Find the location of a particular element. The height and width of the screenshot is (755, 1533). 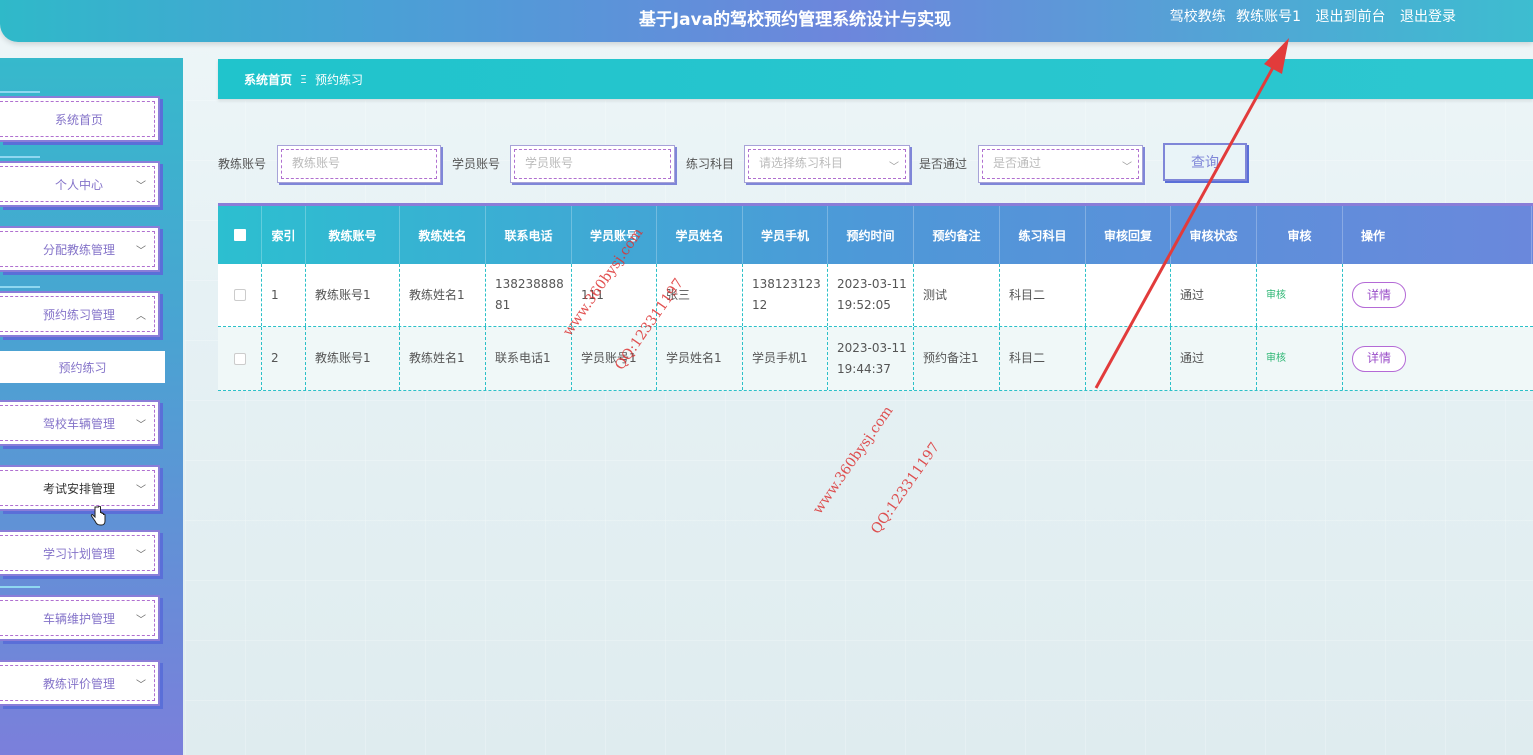

column-header: 操作 is located at coordinates (1437, 235).